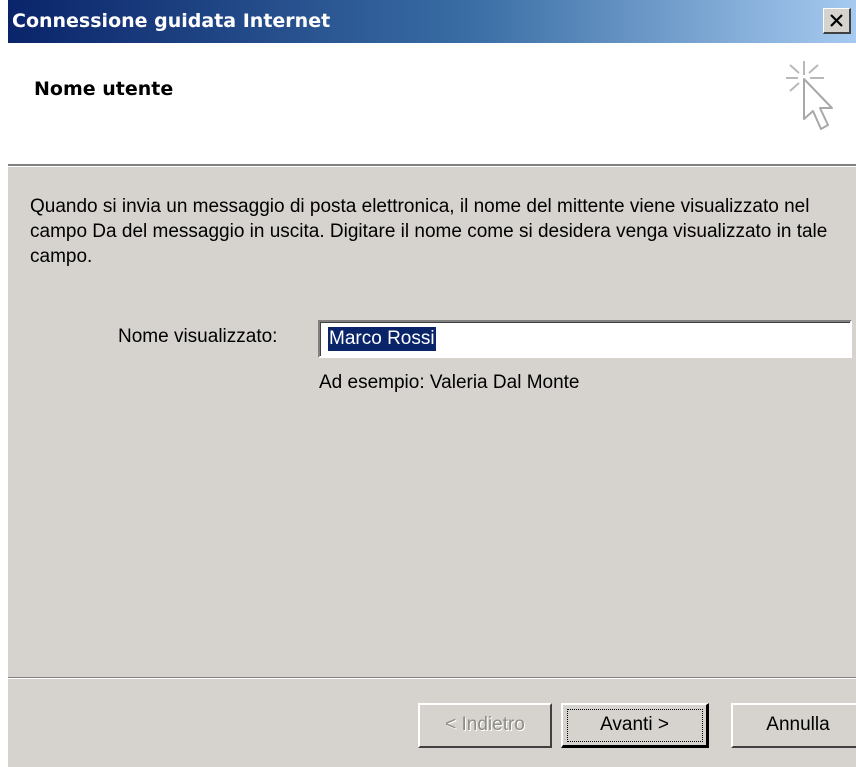 This screenshot has height=767, width=856. What do you see at coordinates (432, 166) in the screenshot?
I see `header-divider` at bounding box center [432, 166].